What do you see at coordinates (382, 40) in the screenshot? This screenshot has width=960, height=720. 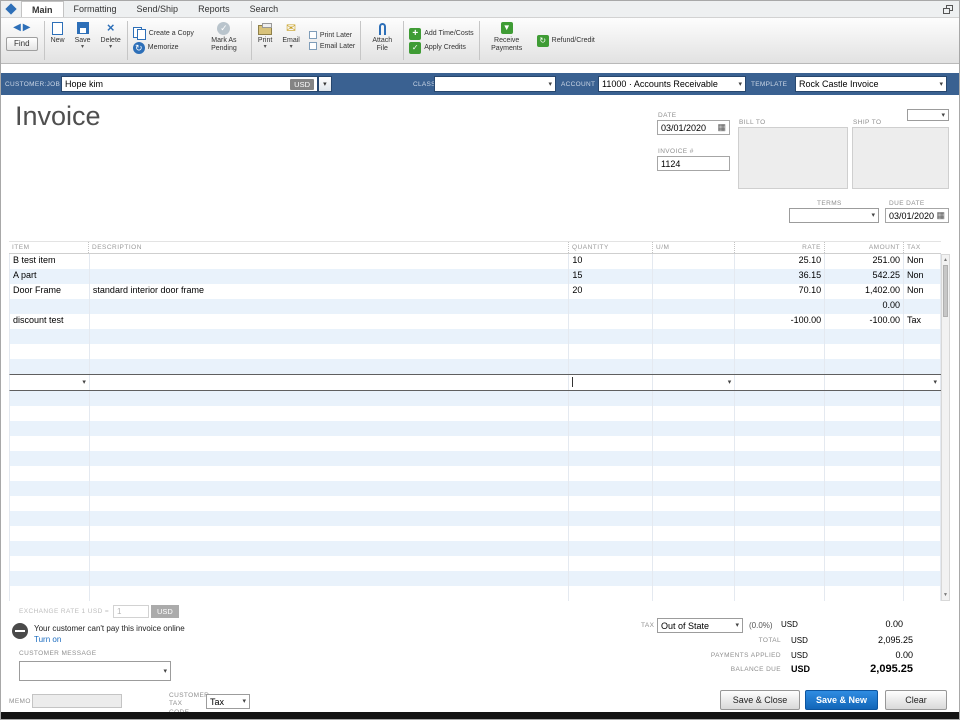 I see `attach-file-button: Attach File` at bounding box center [382, 40].